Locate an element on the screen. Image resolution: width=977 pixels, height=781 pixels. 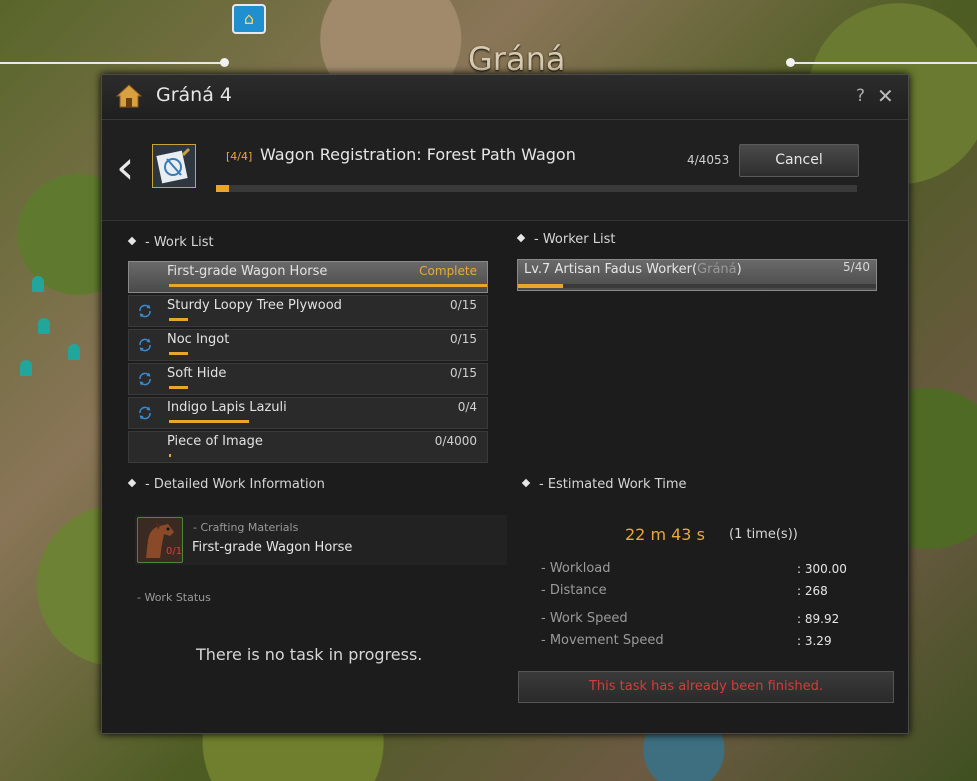
stat-value-movement-speed: : 3.29 is located at coordinates (814, 641).